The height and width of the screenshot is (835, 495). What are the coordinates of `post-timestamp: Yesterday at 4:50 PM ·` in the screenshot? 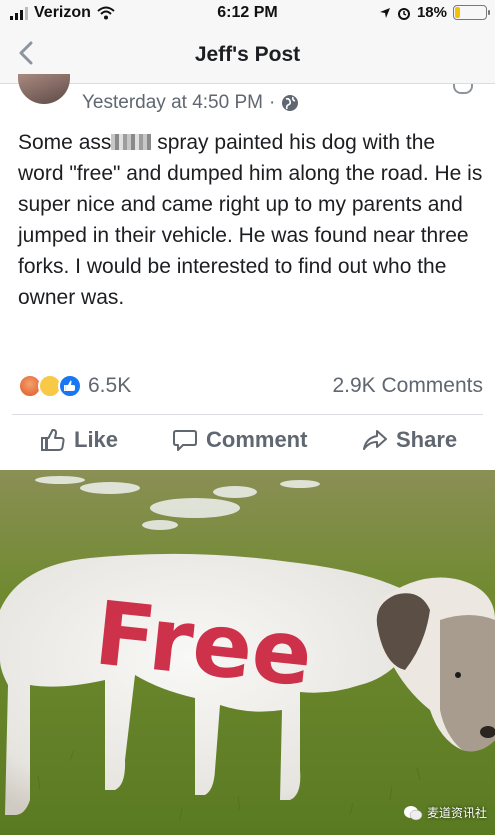 It's located at (190, 103).